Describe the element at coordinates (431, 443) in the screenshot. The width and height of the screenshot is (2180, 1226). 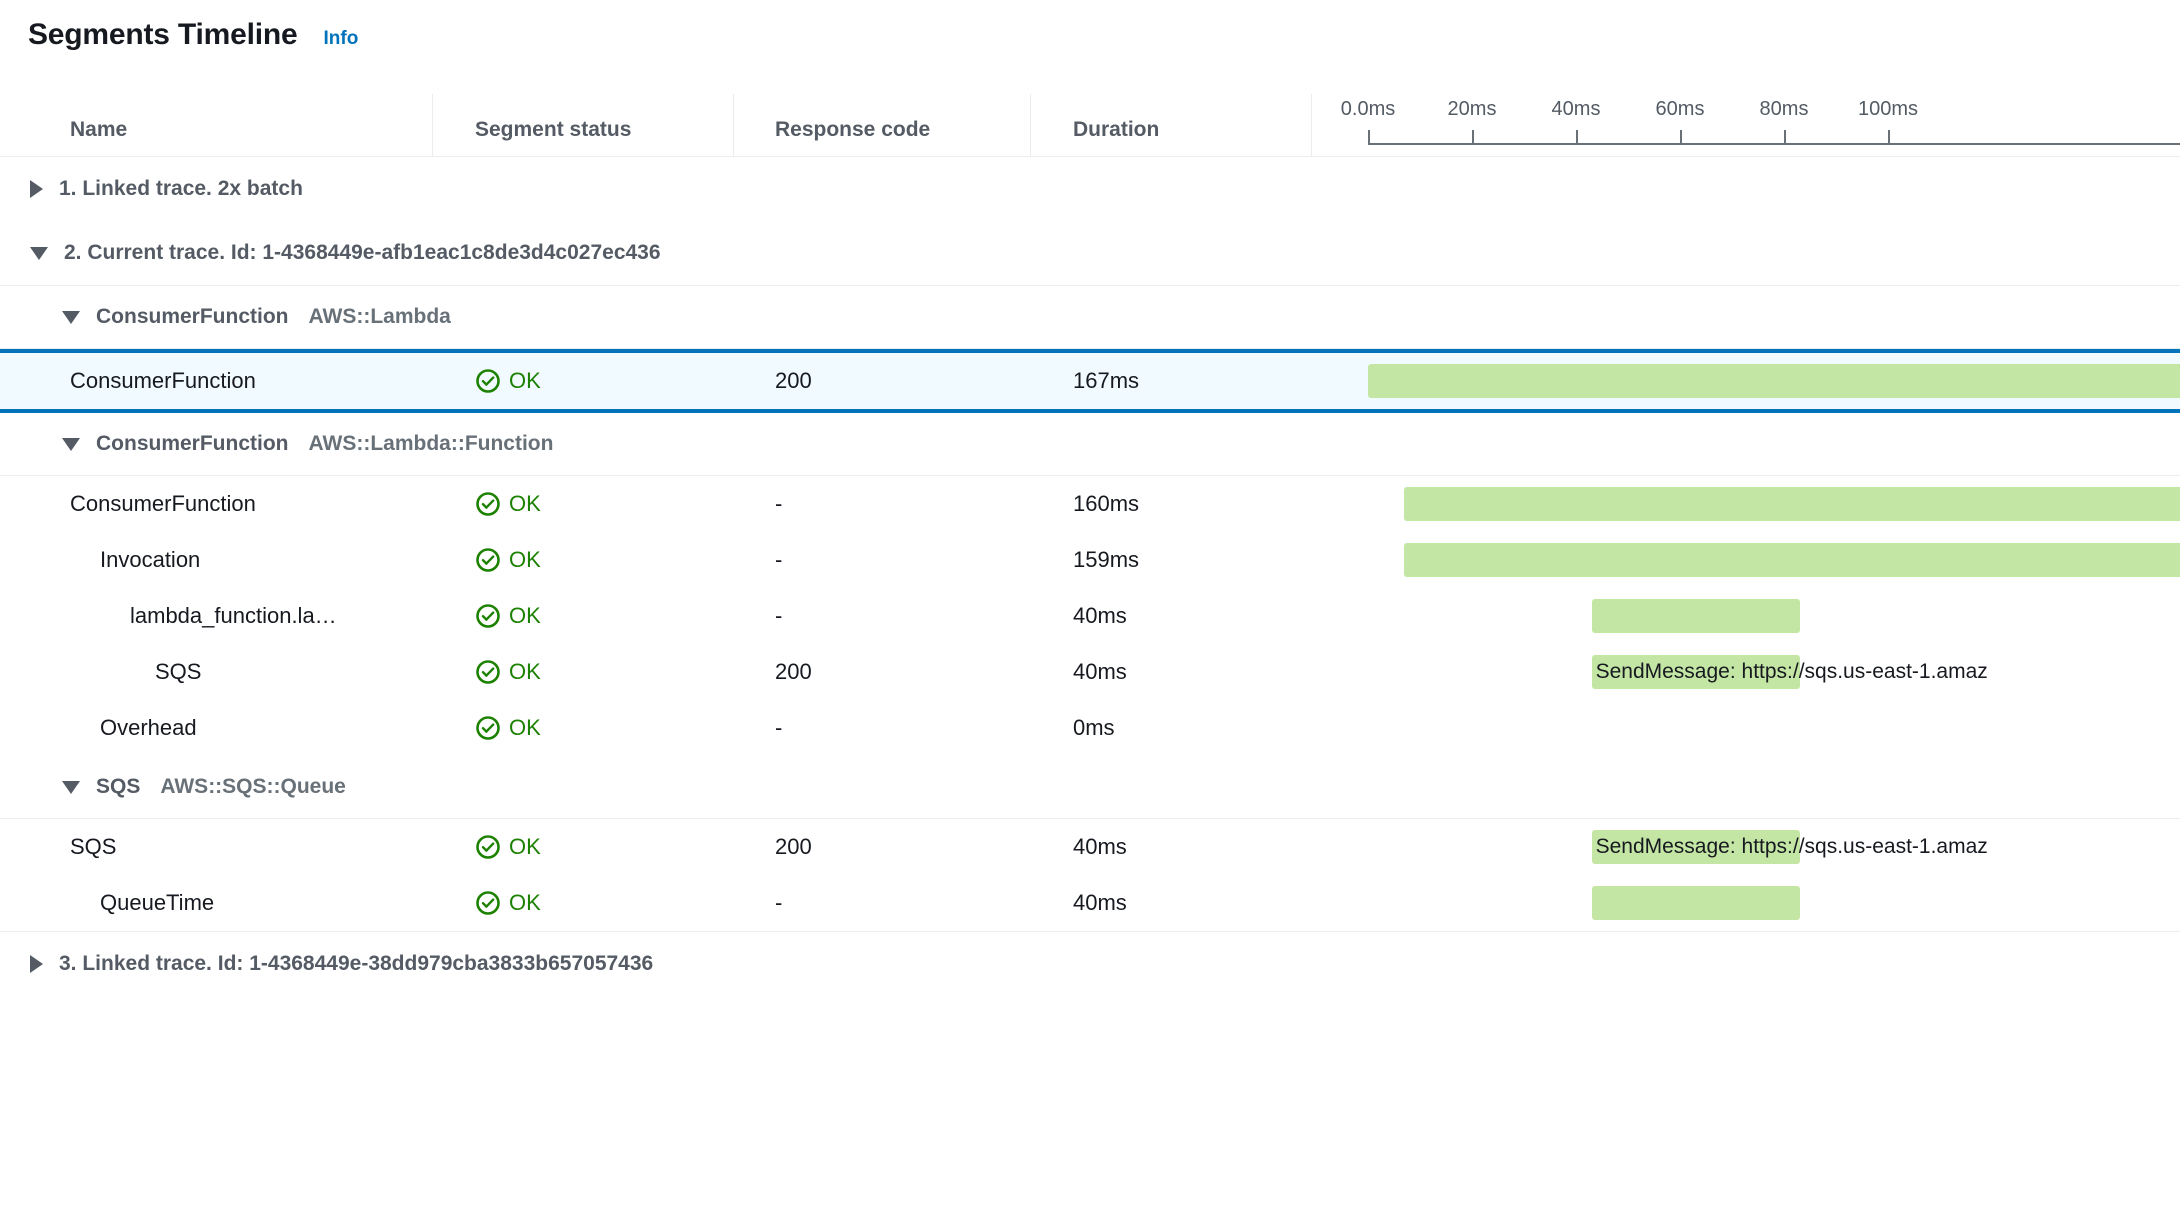
I see `segment-group-type: AWS::Lambda::Function` at that location.